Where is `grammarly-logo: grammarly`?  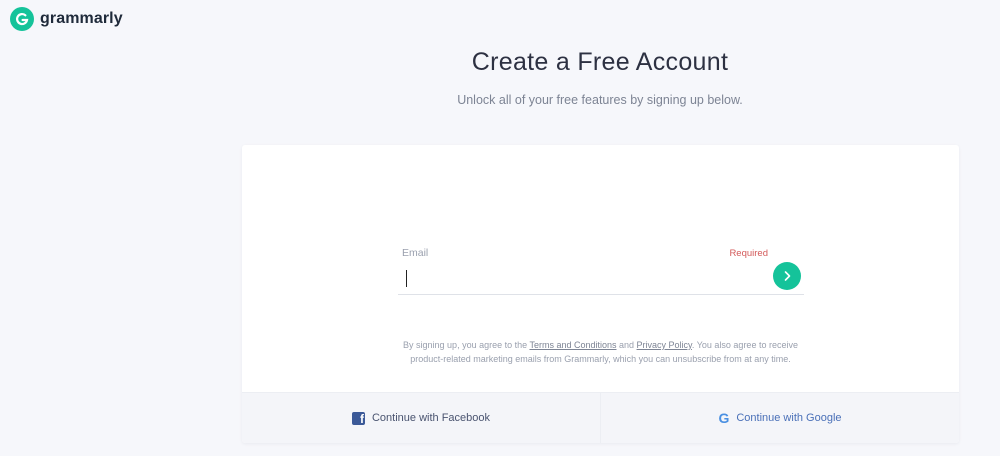
grammarly-logo: grammarly is located at coordinates (66, 19).